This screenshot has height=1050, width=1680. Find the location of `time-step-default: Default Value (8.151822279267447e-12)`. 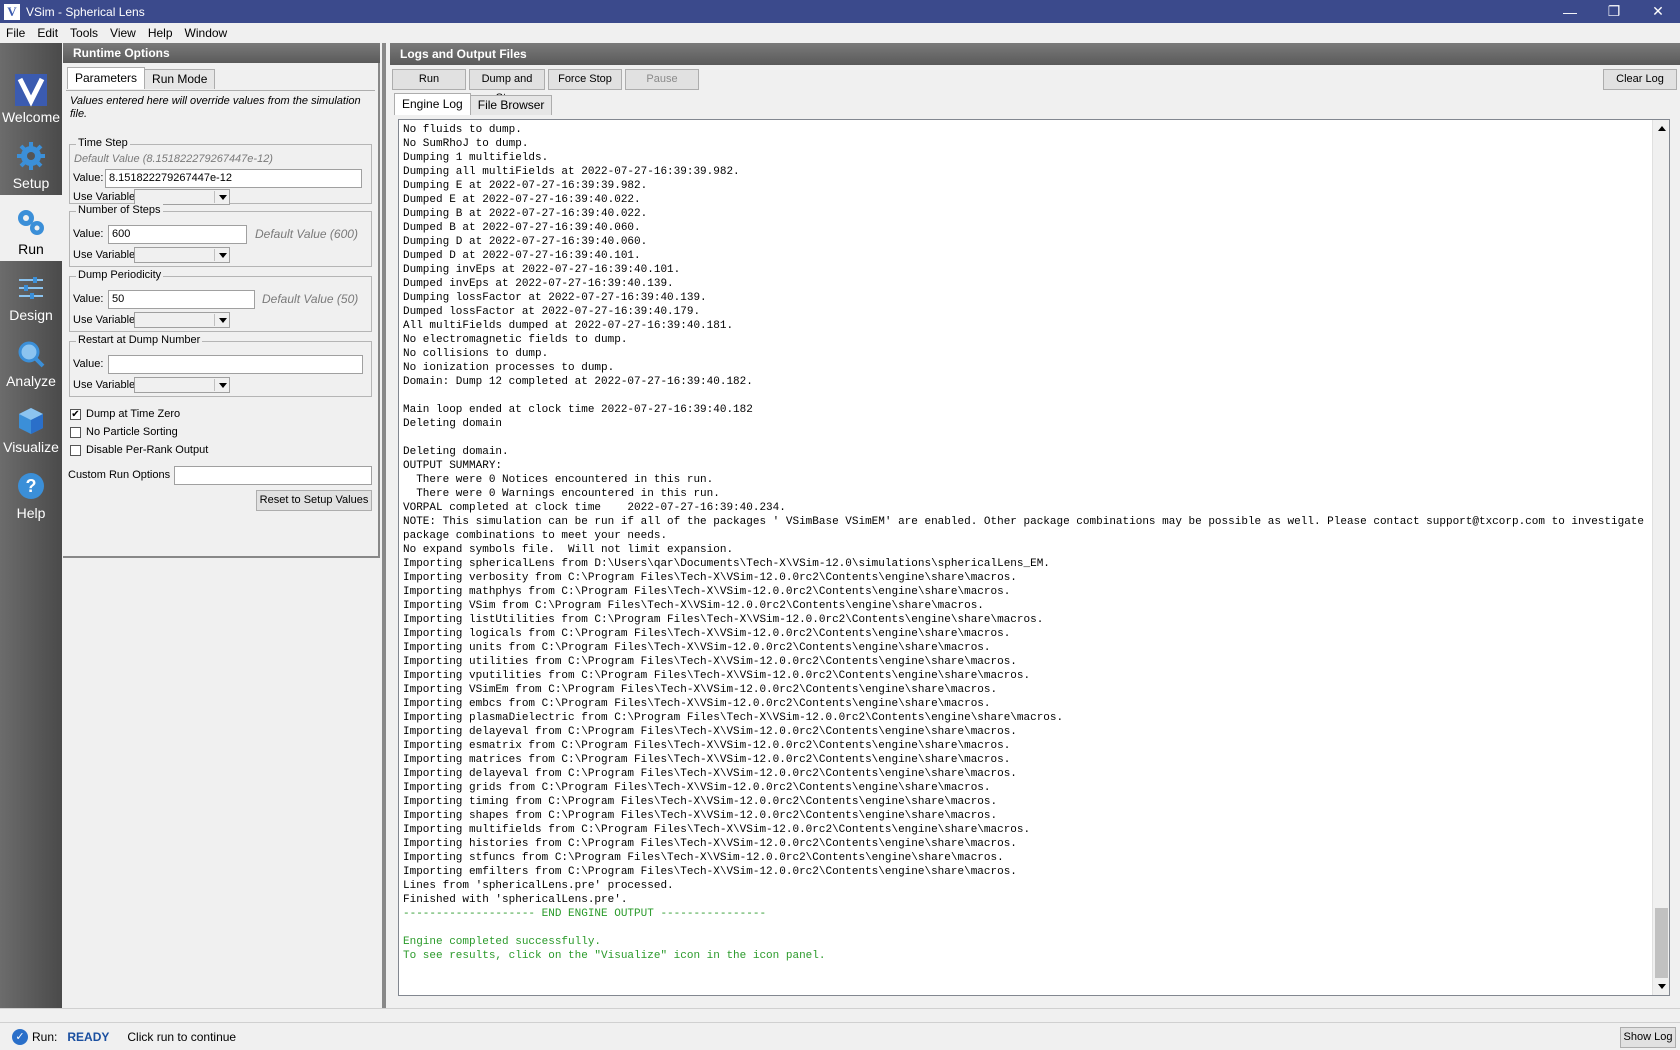

time-step-default: Default Value (8.151822279267447e-12) is located at coordinates (173, 159).